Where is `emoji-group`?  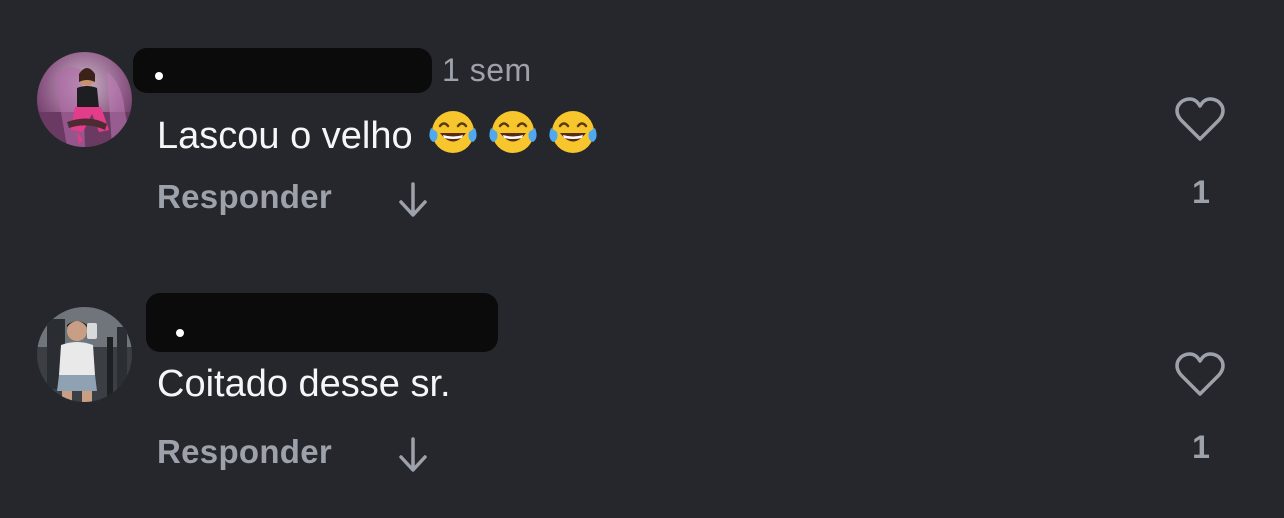 emoji-group is located at coordinates (513, 132).